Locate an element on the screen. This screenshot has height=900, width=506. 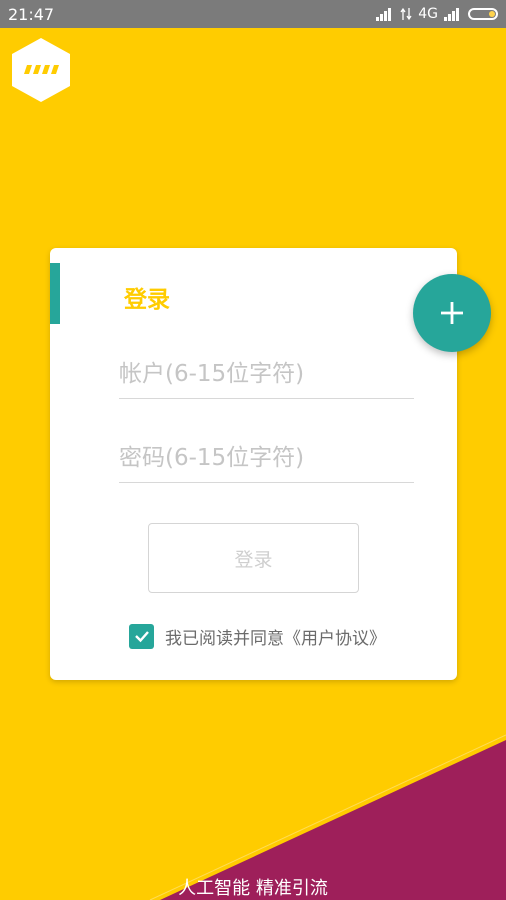
account-input is located at coordinates (266, 376).